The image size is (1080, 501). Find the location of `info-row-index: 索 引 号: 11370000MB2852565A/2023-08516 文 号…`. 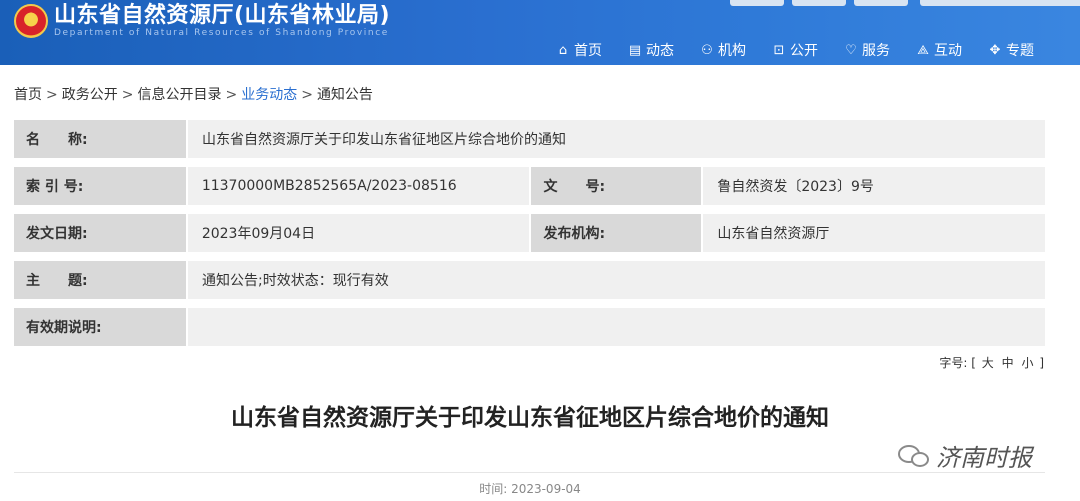

info-row-index: 索 引 号: 11370000MB2852565A/2023-08516 文 号… is located at coordinates (529, 186).